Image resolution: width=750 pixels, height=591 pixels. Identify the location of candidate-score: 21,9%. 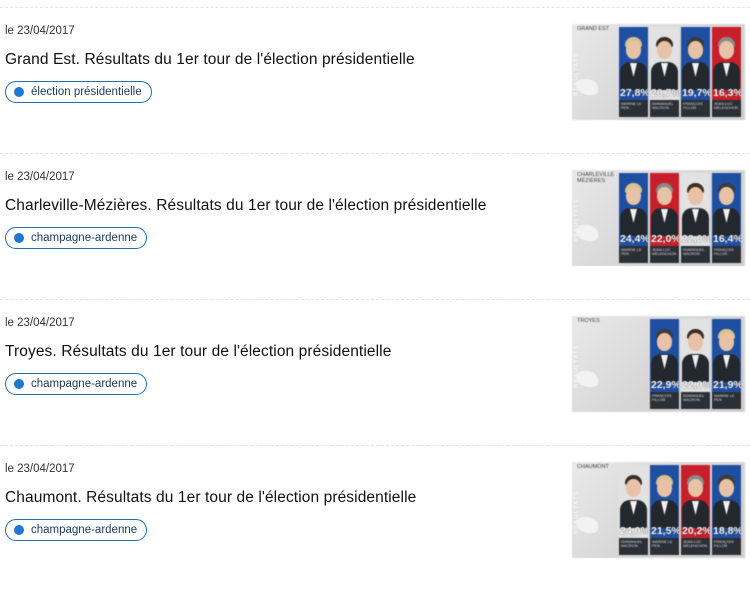
(727, 385).